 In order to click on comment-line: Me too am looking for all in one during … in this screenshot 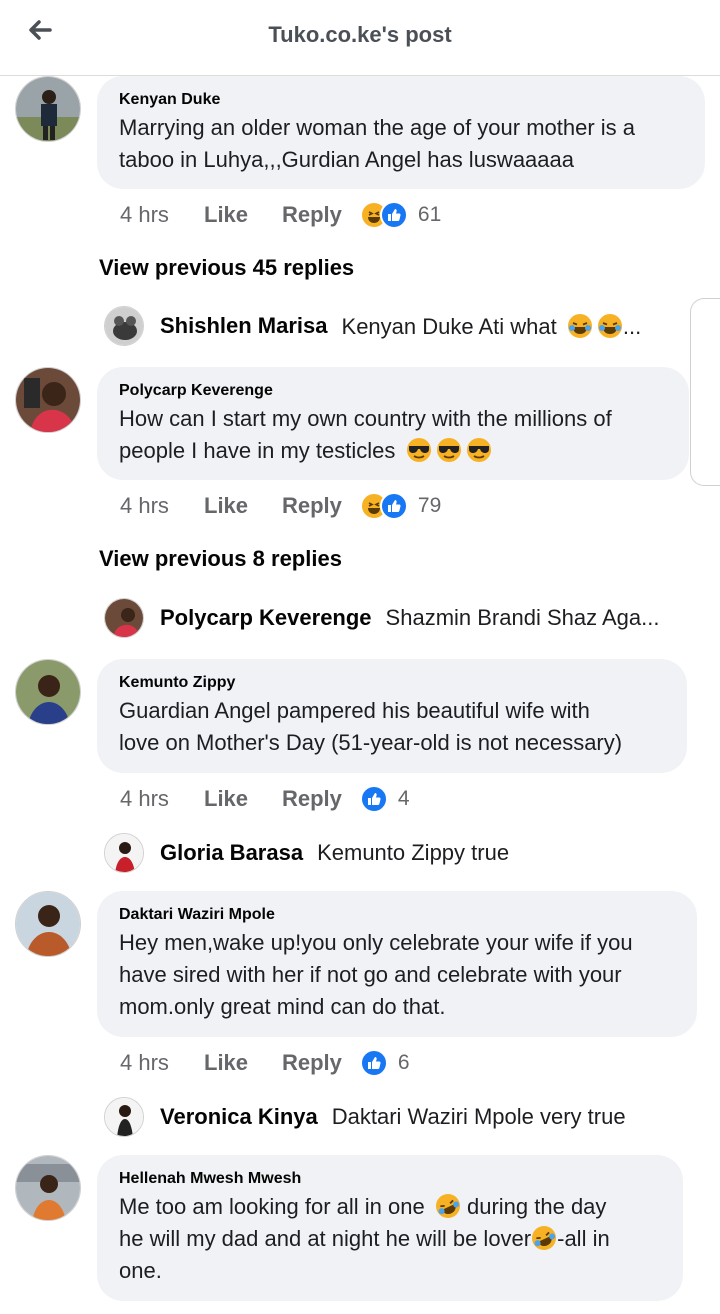, I will do `click(390, 1207)`.